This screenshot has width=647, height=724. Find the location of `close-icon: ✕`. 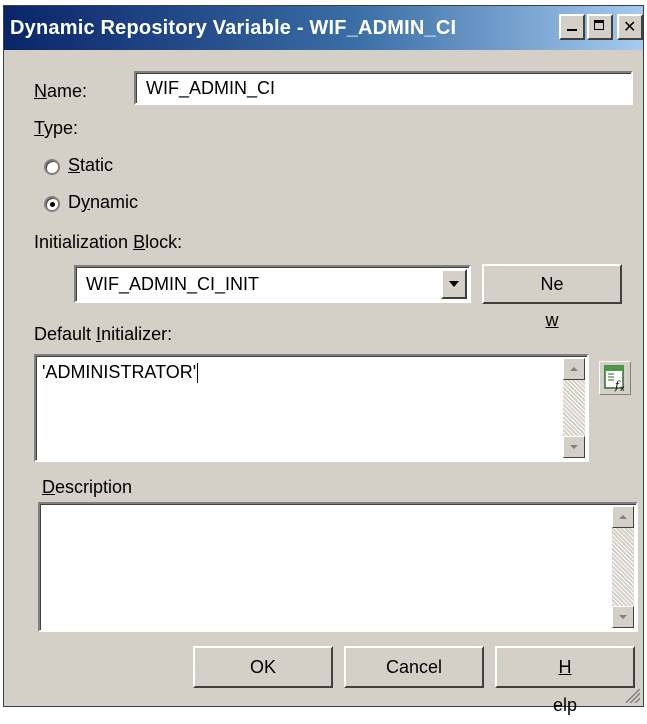

close-icon: ✕ is located at coordinates (630, 26).